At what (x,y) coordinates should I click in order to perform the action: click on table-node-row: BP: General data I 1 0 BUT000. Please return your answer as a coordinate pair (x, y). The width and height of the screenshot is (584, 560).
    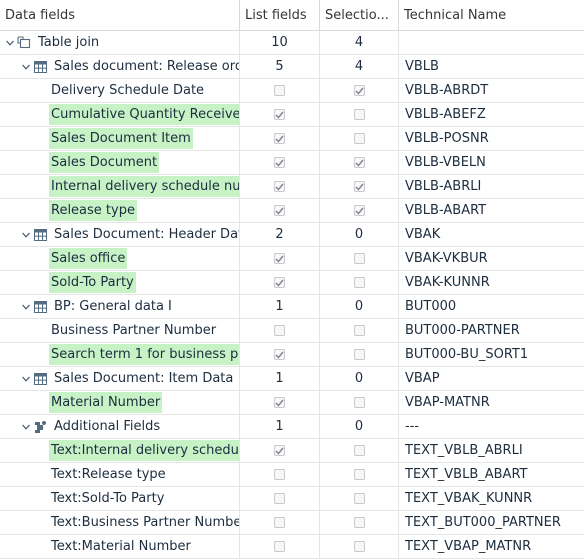
    Looking at the image, I should click on (292, 307).